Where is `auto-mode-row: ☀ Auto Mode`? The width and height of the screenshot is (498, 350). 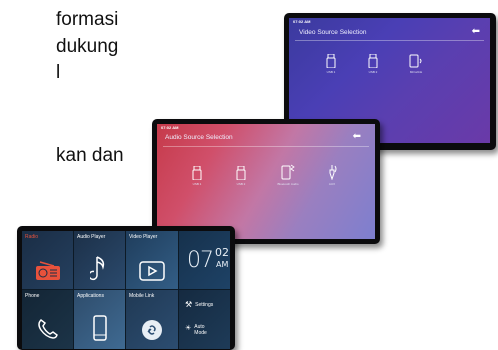
auto-mode-row: ☀ Auto Mode is located at coordinates (196, 330).